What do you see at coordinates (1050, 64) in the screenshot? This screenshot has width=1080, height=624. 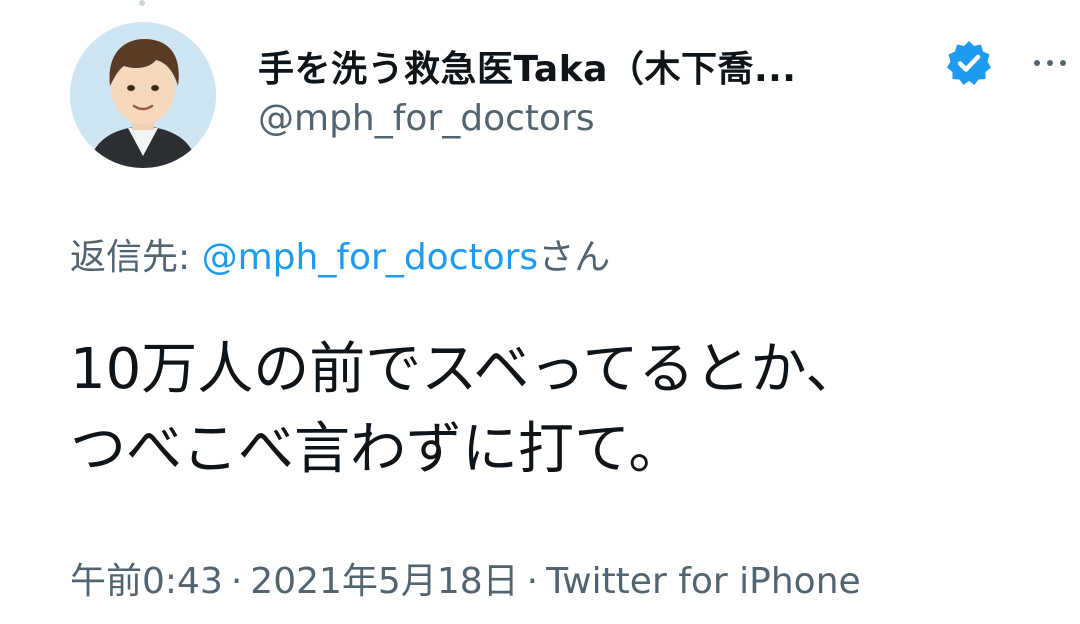 I see `more-options-icon` at bounding box center [1050, 64].